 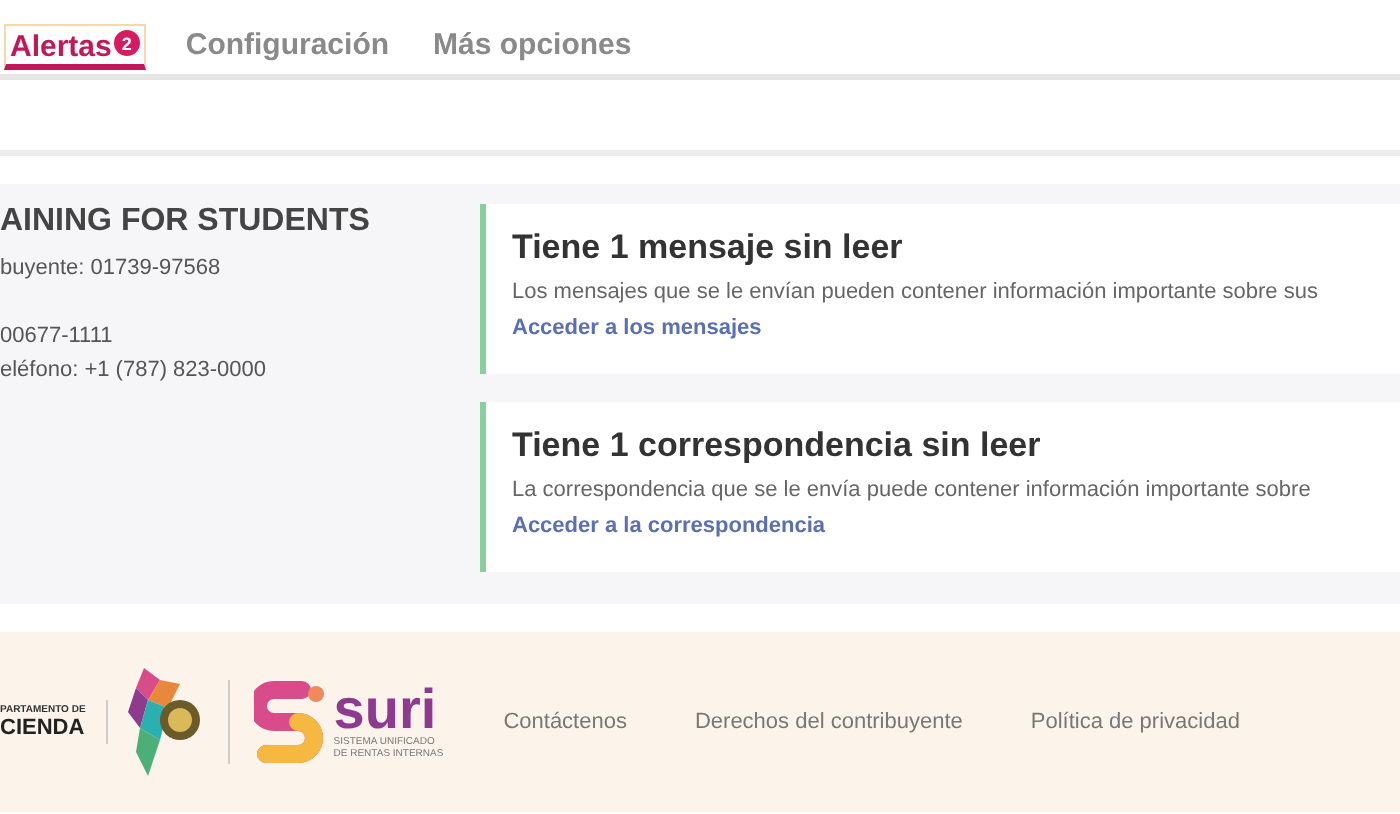 I want to click on footer-link: Contáctenos, so click(x=565, y=722).